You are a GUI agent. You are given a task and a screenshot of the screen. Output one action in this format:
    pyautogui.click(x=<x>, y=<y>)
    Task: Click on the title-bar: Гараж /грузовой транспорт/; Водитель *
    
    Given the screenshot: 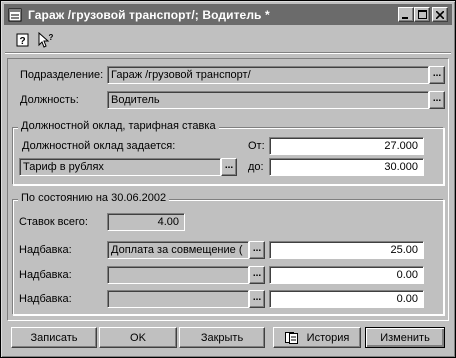 What is the action you would take?
    pyautogui.click(x=228, y=14)
    